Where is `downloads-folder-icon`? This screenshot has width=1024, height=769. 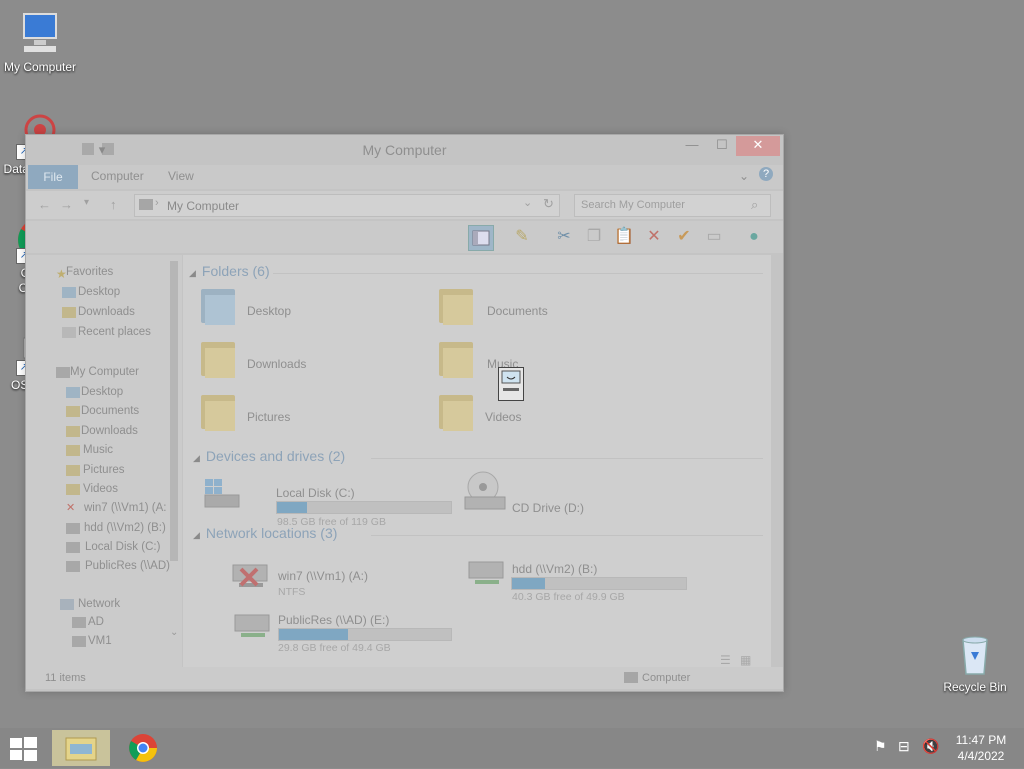
downloads-folder-icon is located at coordinates (219, 358).